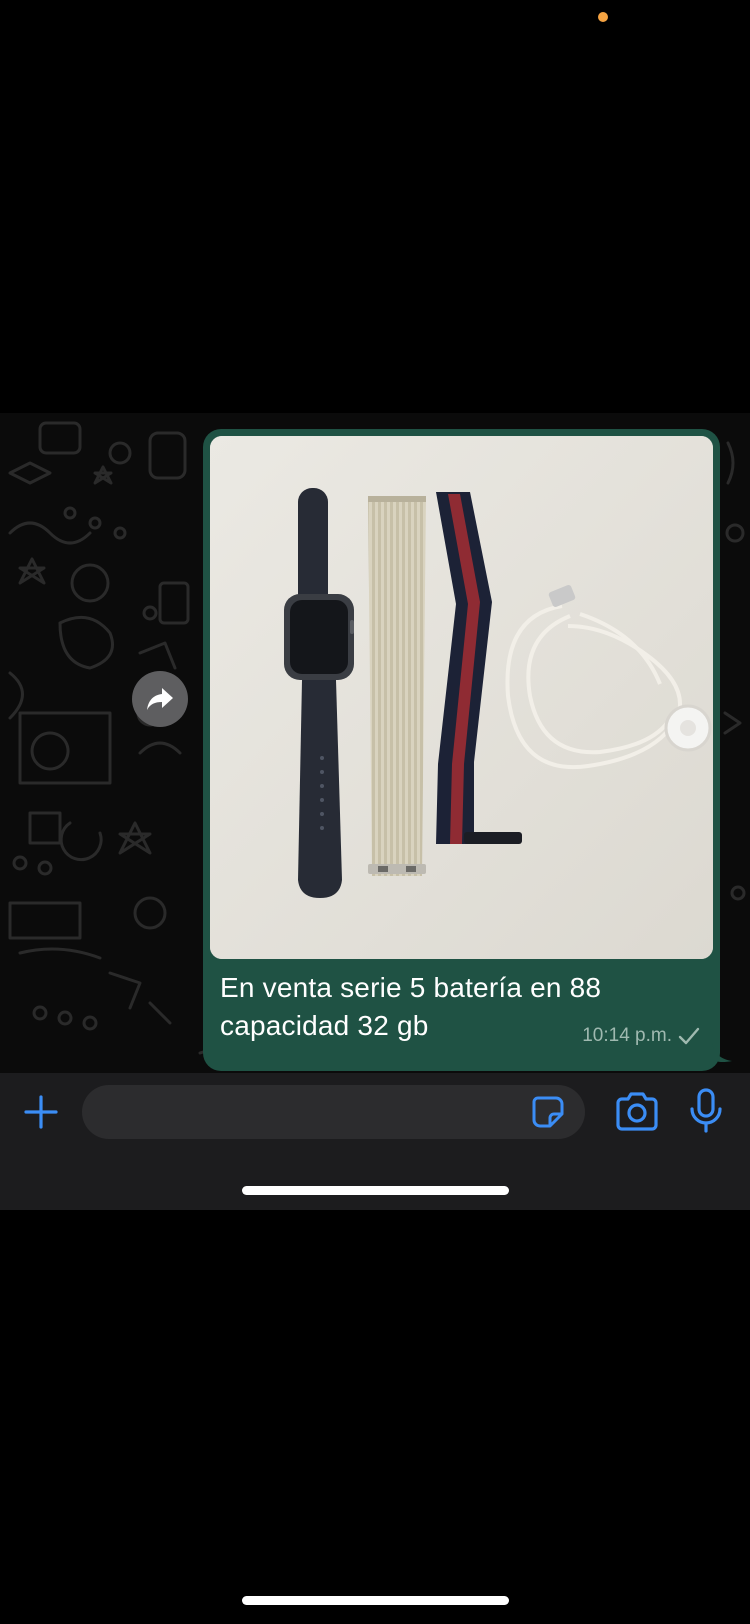 This screenshot has width=750, height=1624. Describe the element at coordinates (637, 1112) in the screenshot. I see `camera-icon` at that location.